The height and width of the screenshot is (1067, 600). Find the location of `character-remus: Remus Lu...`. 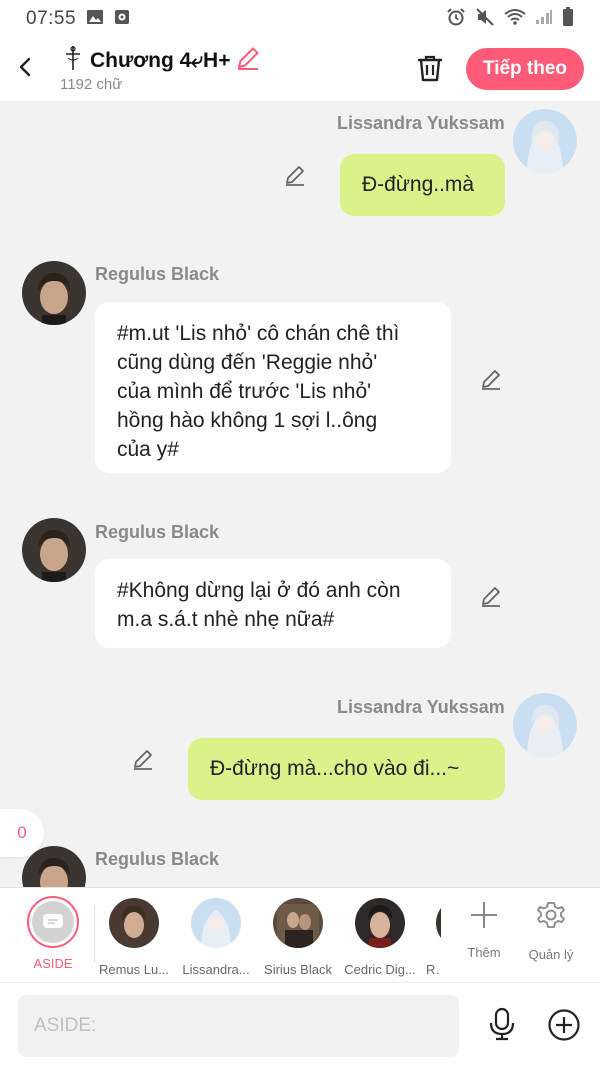

character-remus: Remus Lu... is located at coordinates (134, 937).